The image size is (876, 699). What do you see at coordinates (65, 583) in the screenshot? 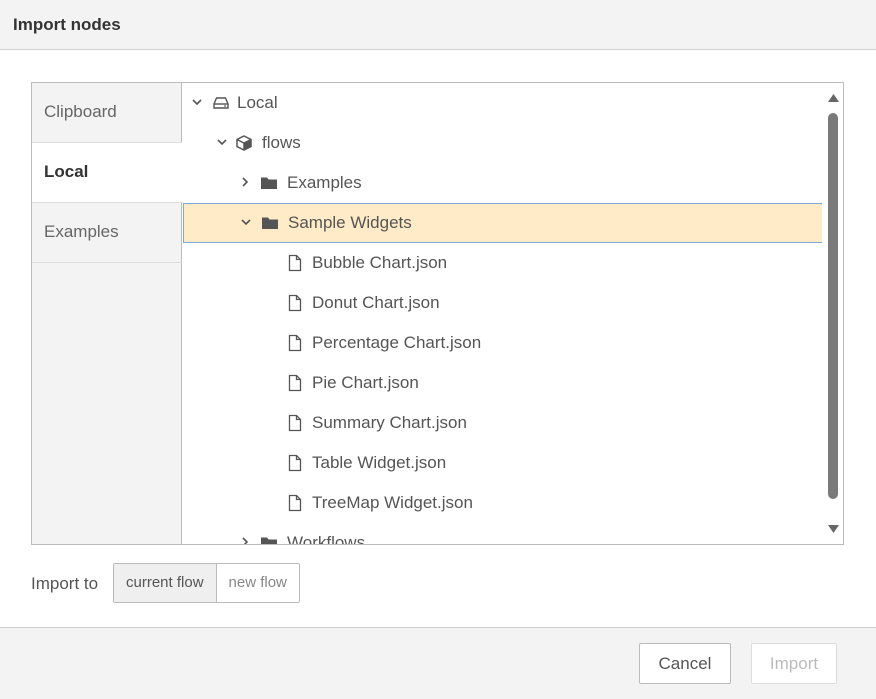
I see `import-to-label: Import to` at bounding box center [65, 583].